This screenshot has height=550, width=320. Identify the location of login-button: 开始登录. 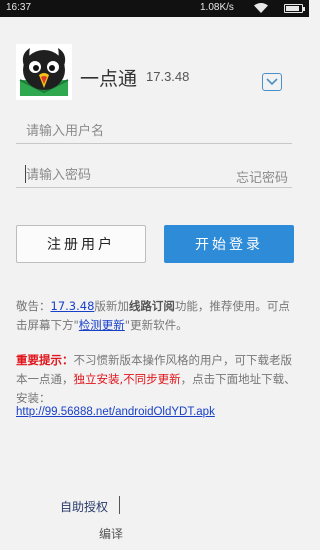
(229, 244).